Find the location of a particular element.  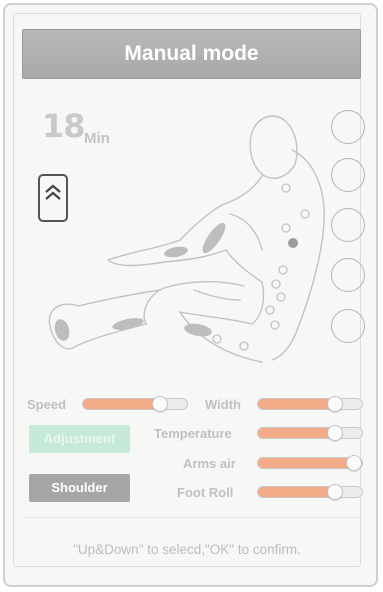

arms-air-label: Arms air is located at coordinates (209, 463).